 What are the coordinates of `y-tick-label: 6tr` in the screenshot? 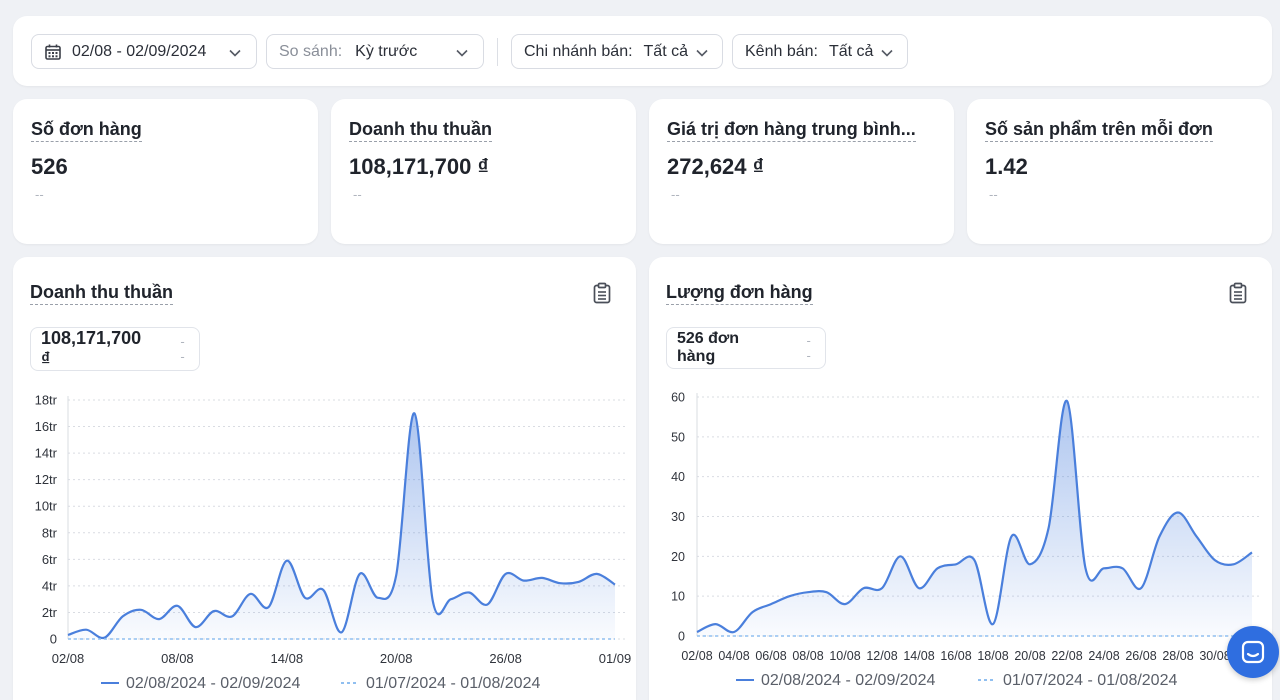 It's located at (50, 559).